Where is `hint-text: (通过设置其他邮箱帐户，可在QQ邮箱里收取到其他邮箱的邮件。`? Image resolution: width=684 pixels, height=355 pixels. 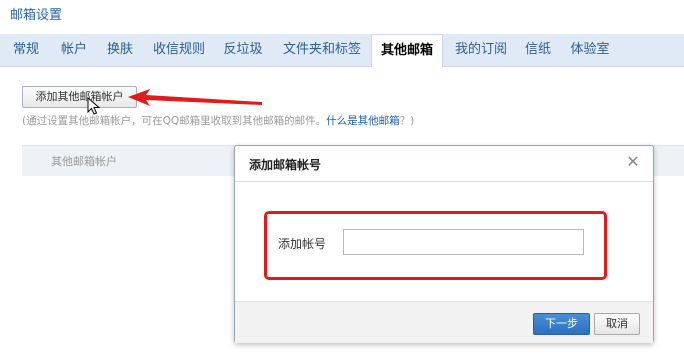
hint-text: (通过设置其他邮箱帐户，可在QQ邮箱里收取到其他邮箱的邮件。 is located at coordinates (174, 121).